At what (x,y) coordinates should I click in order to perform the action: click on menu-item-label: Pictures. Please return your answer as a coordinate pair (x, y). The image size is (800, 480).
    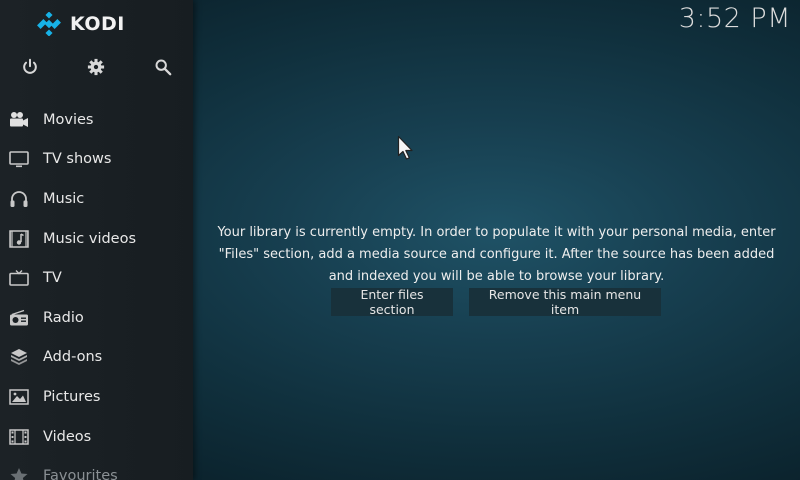
    Looking at the image, I should click on (72, 396).